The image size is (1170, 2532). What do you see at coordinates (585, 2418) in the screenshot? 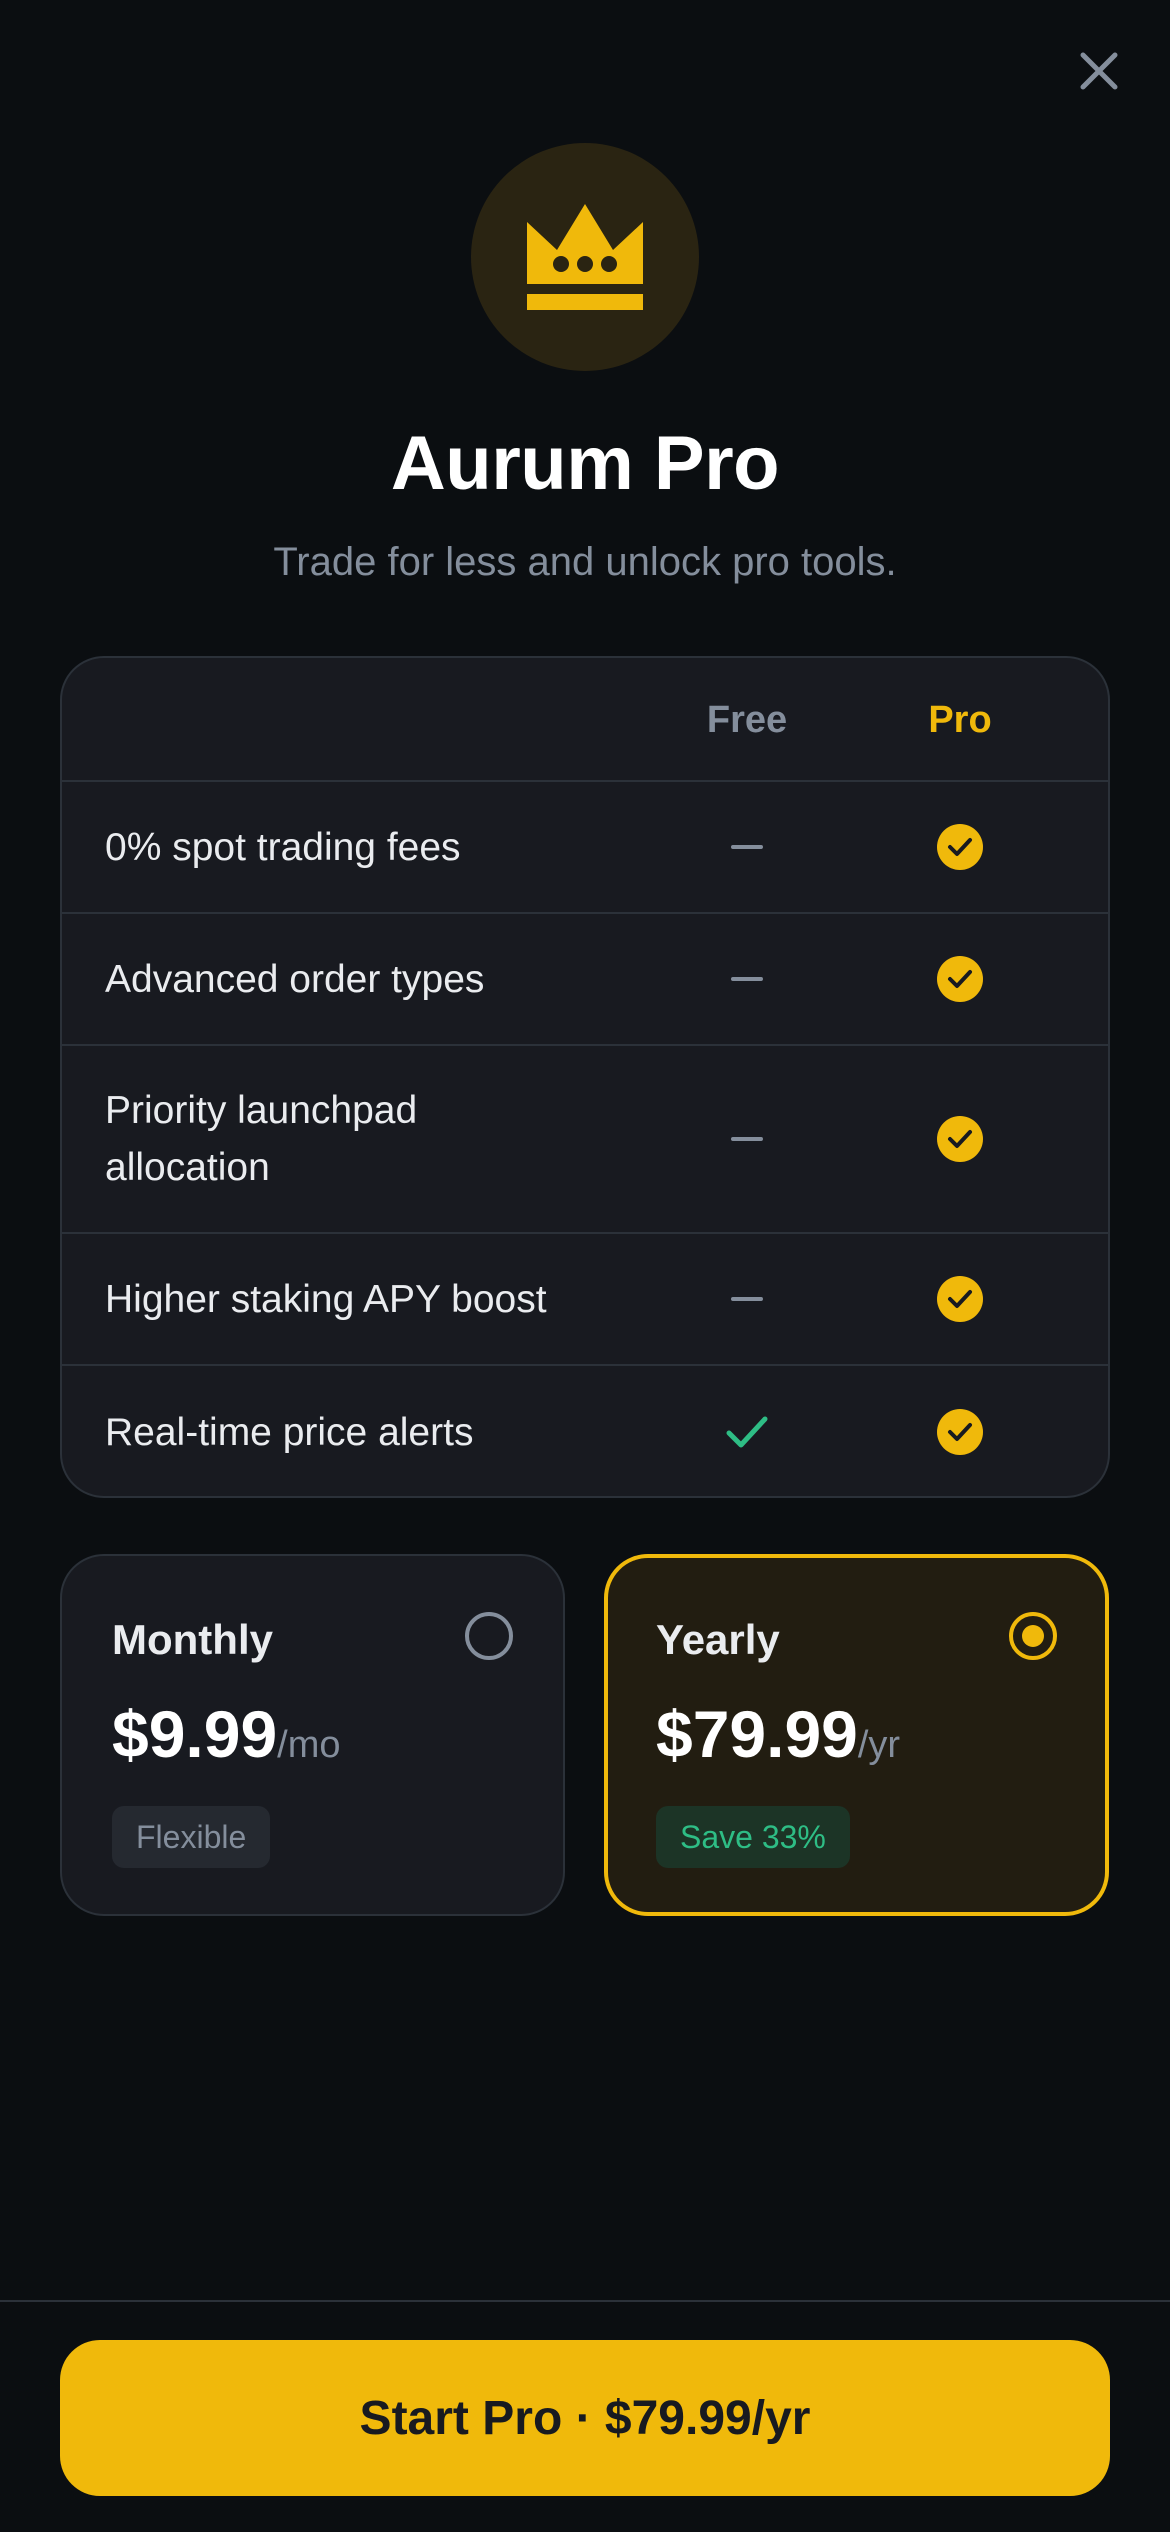
I see `start-pro-button: Start Pro · $79.99/yr` at bounding box center [585, 2418].